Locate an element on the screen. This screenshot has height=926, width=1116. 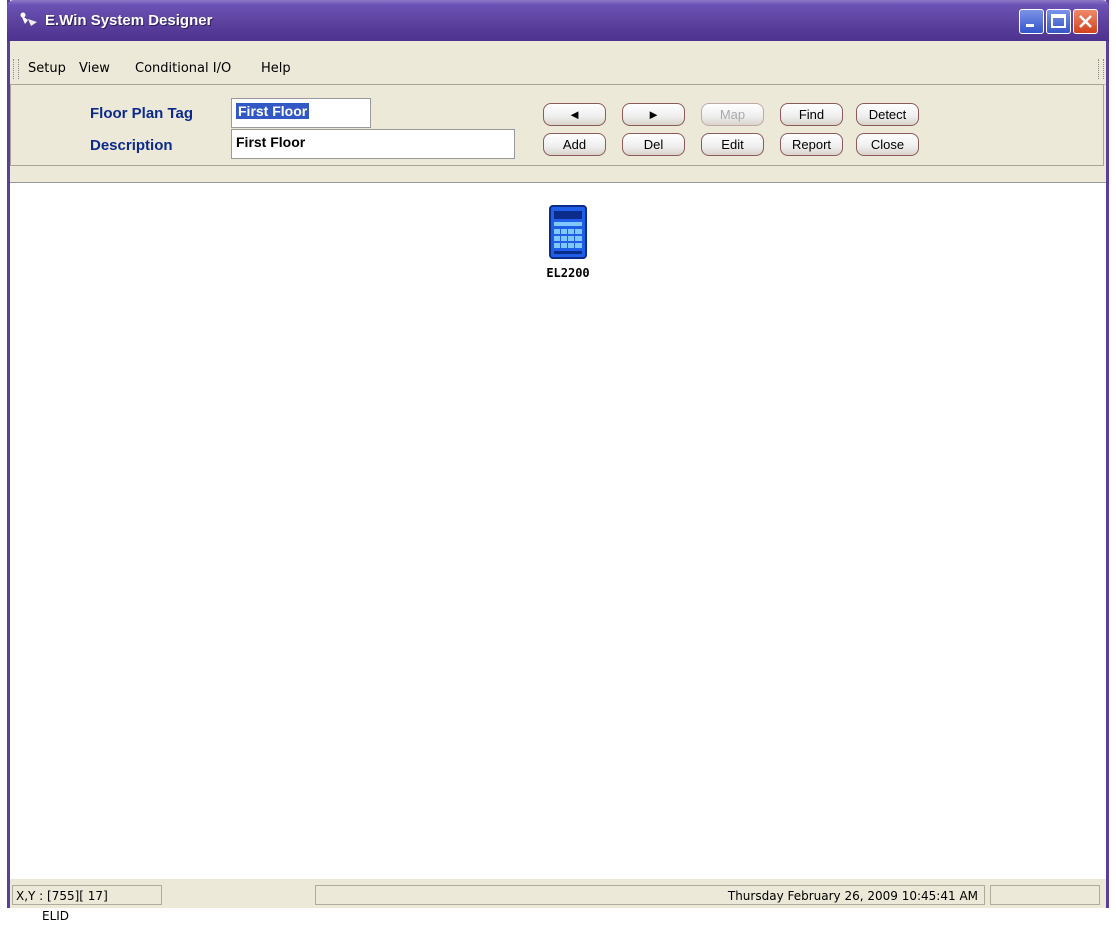
menu-grip is located at coordinates (16, 69).